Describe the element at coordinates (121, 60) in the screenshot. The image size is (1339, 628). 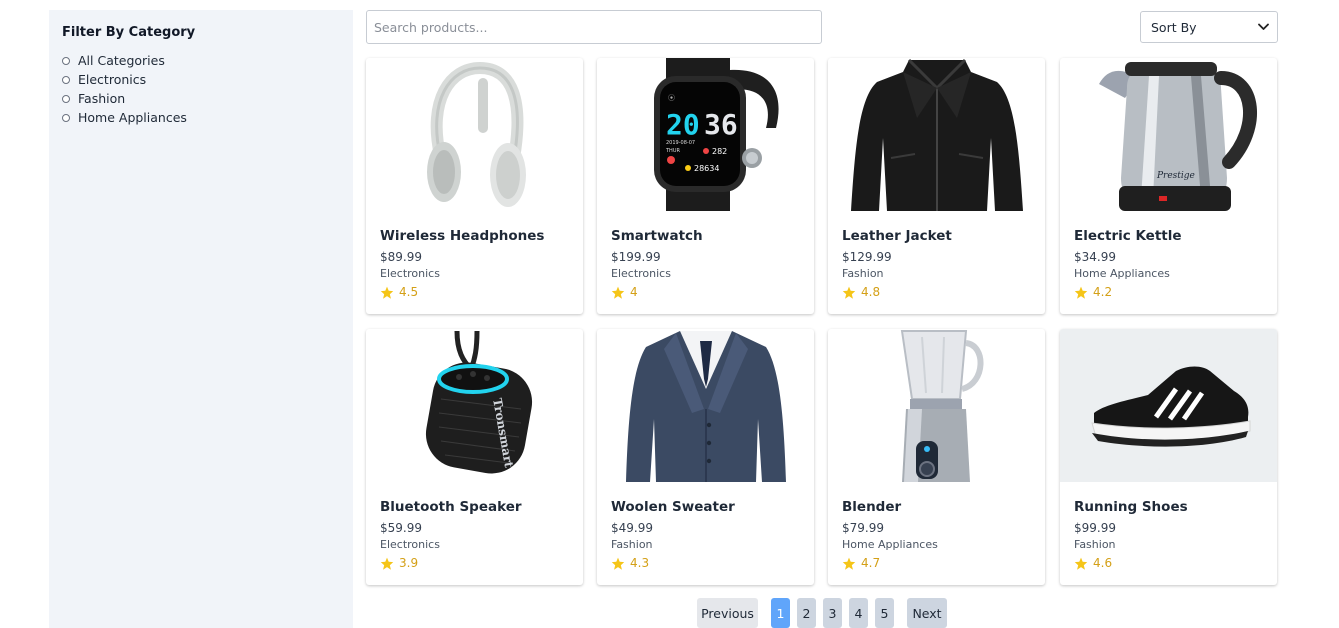
I see `category-label: All Categories` at that location.